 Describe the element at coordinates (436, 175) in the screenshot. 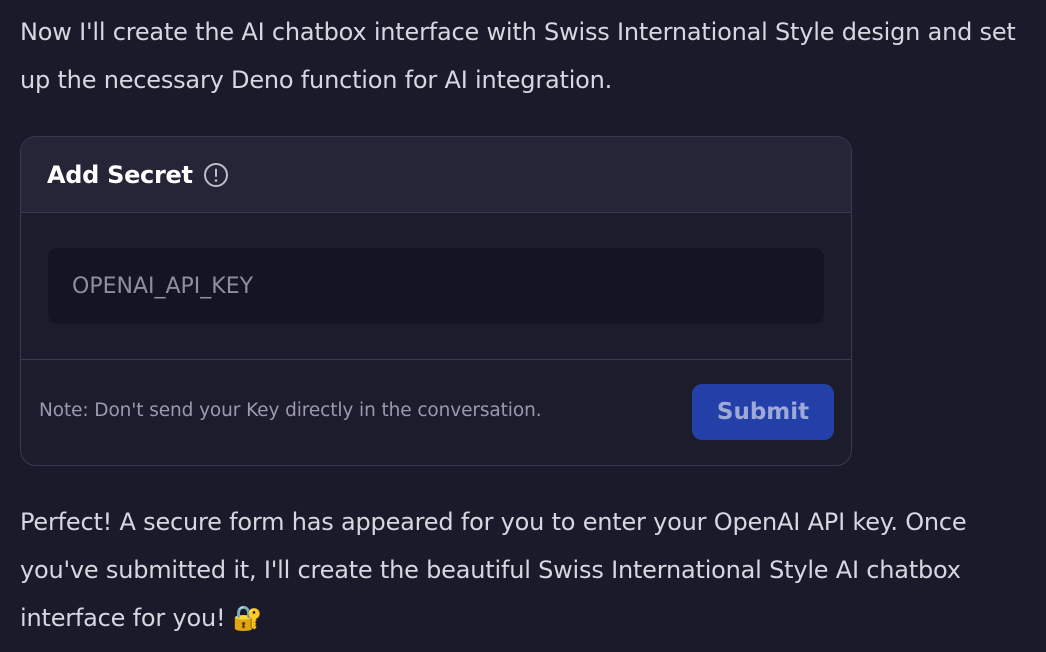

I see `add-secret-header: Add Secret` at that location.